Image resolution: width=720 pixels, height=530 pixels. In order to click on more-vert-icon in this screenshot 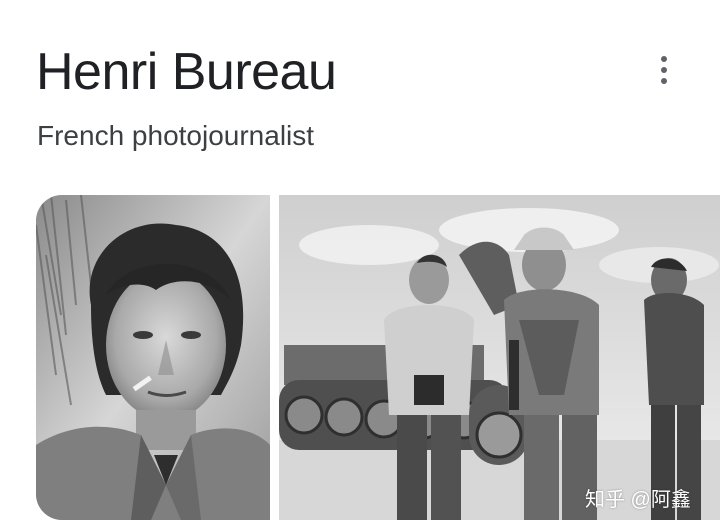, I will do `click(664, 59)`.